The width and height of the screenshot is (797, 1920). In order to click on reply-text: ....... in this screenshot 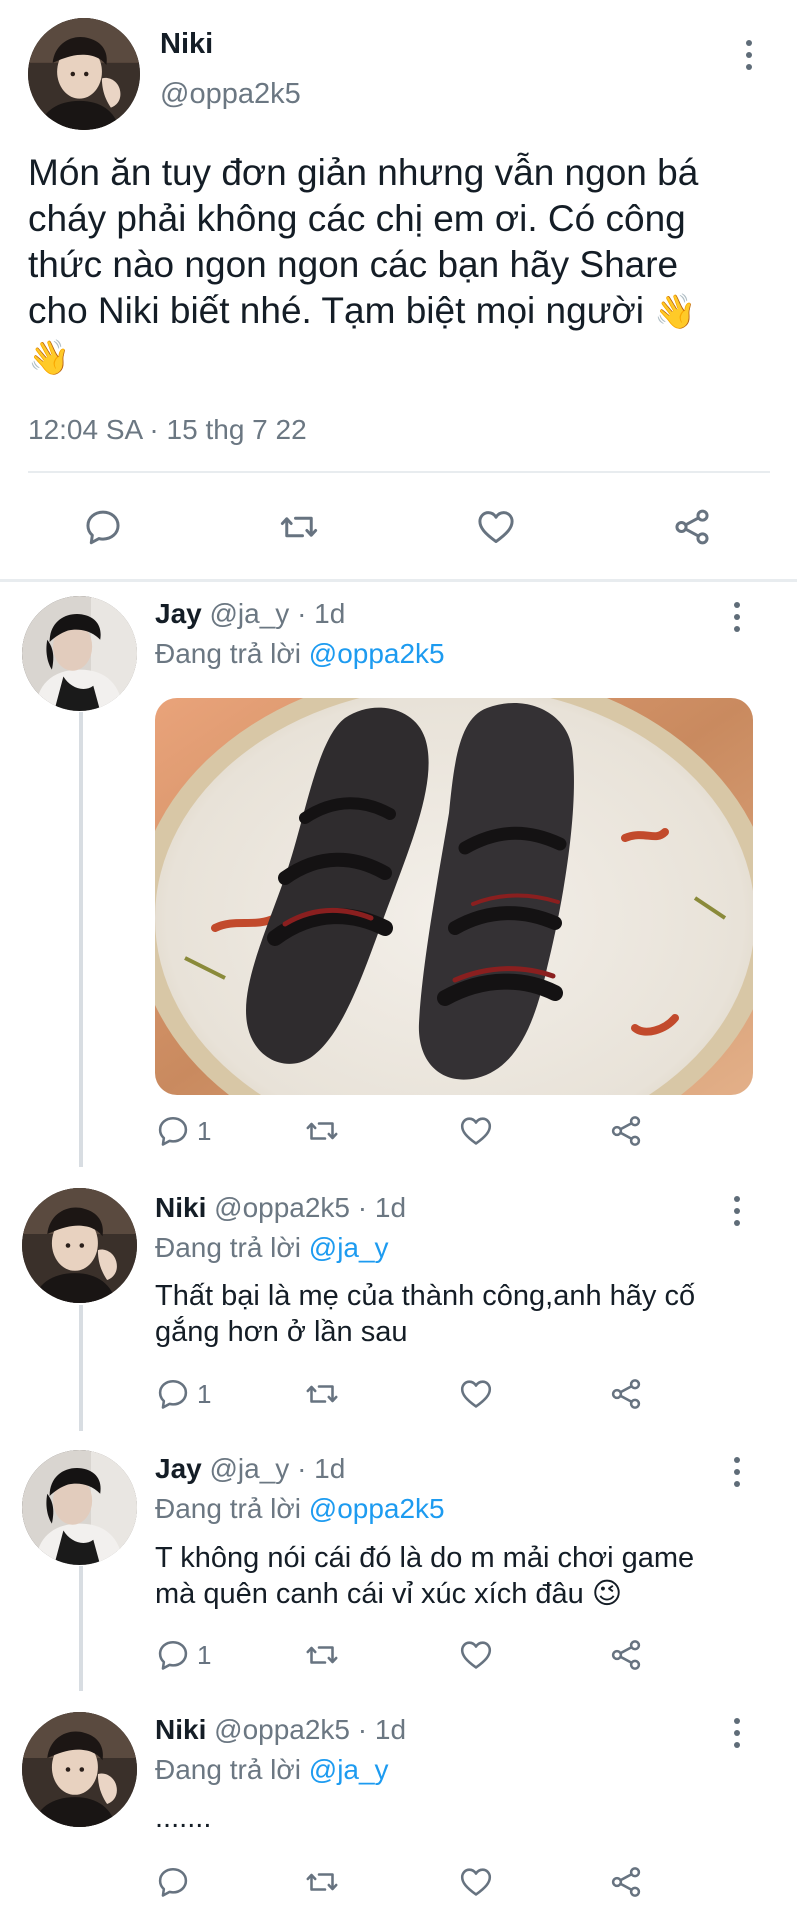, I will do `click(183, 1818)`.